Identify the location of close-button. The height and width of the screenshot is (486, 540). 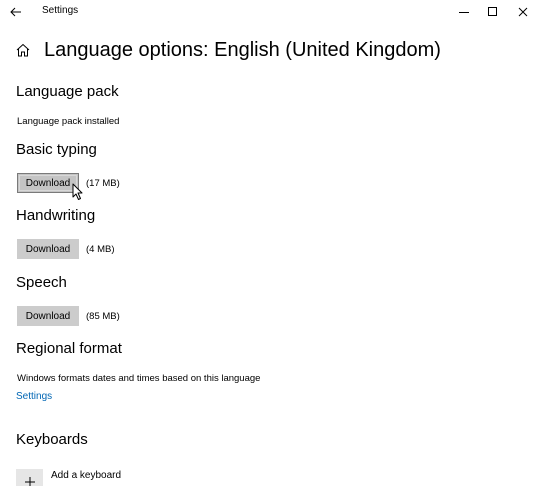
(523, 12).